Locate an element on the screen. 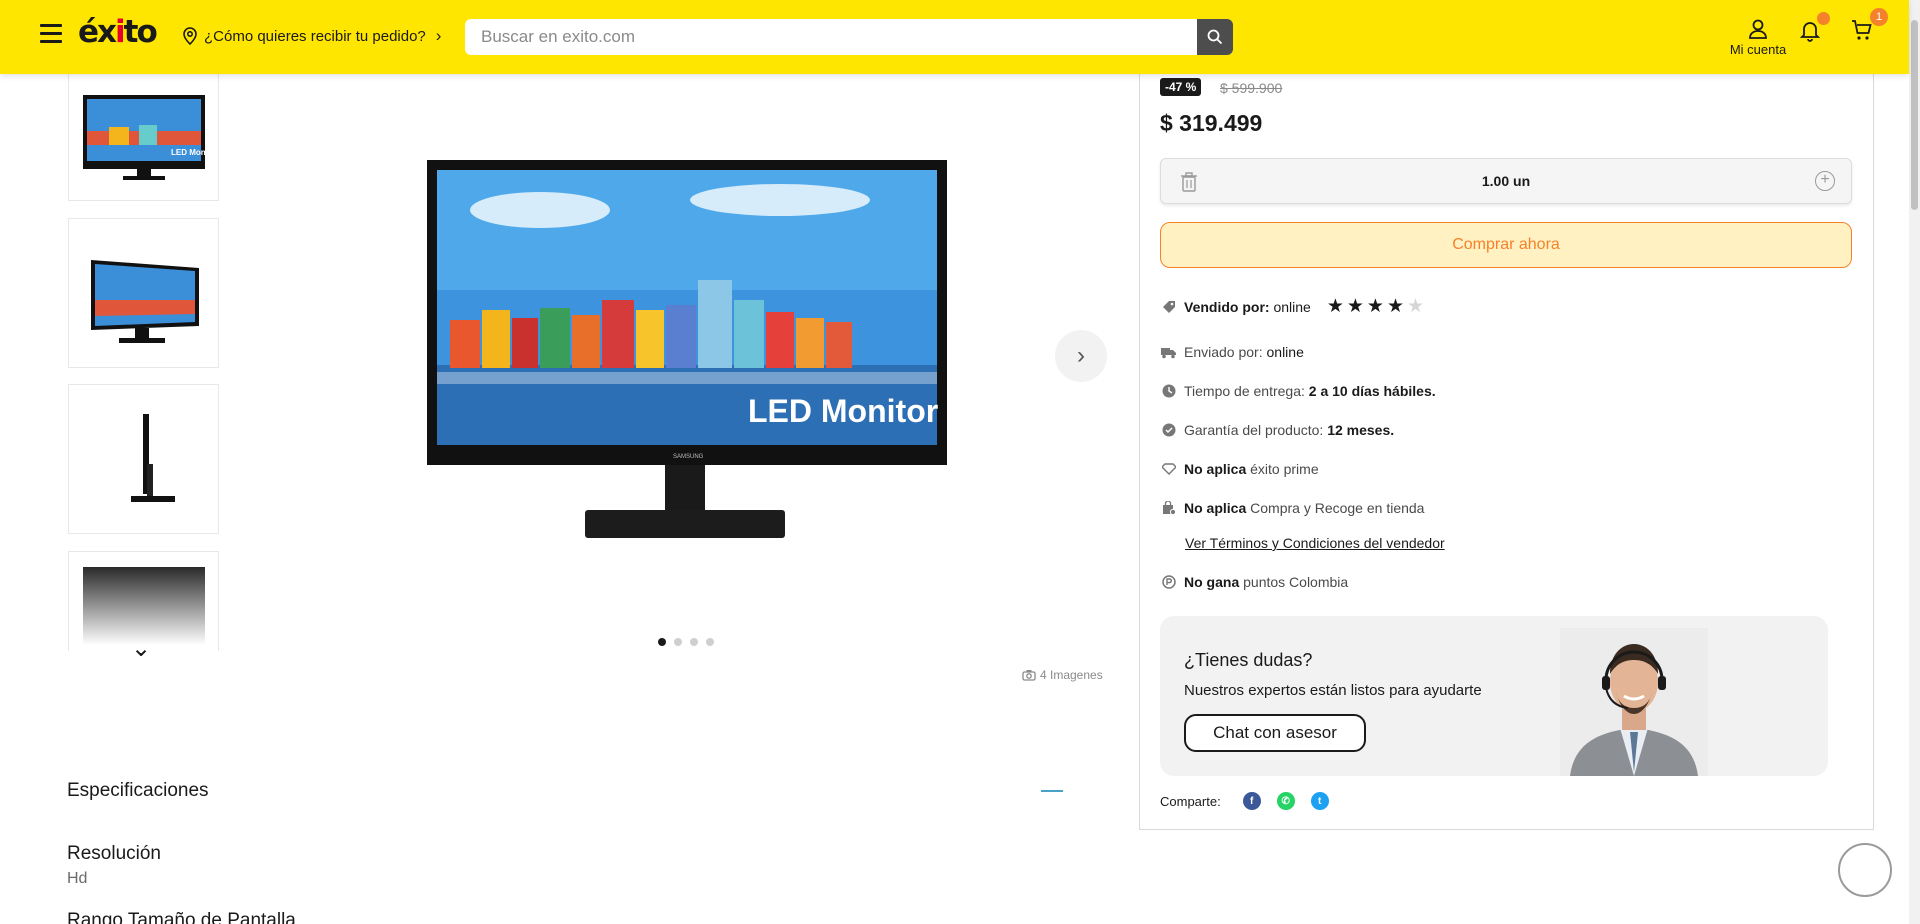  location-pin-icon is located at coordinates (190, 36).